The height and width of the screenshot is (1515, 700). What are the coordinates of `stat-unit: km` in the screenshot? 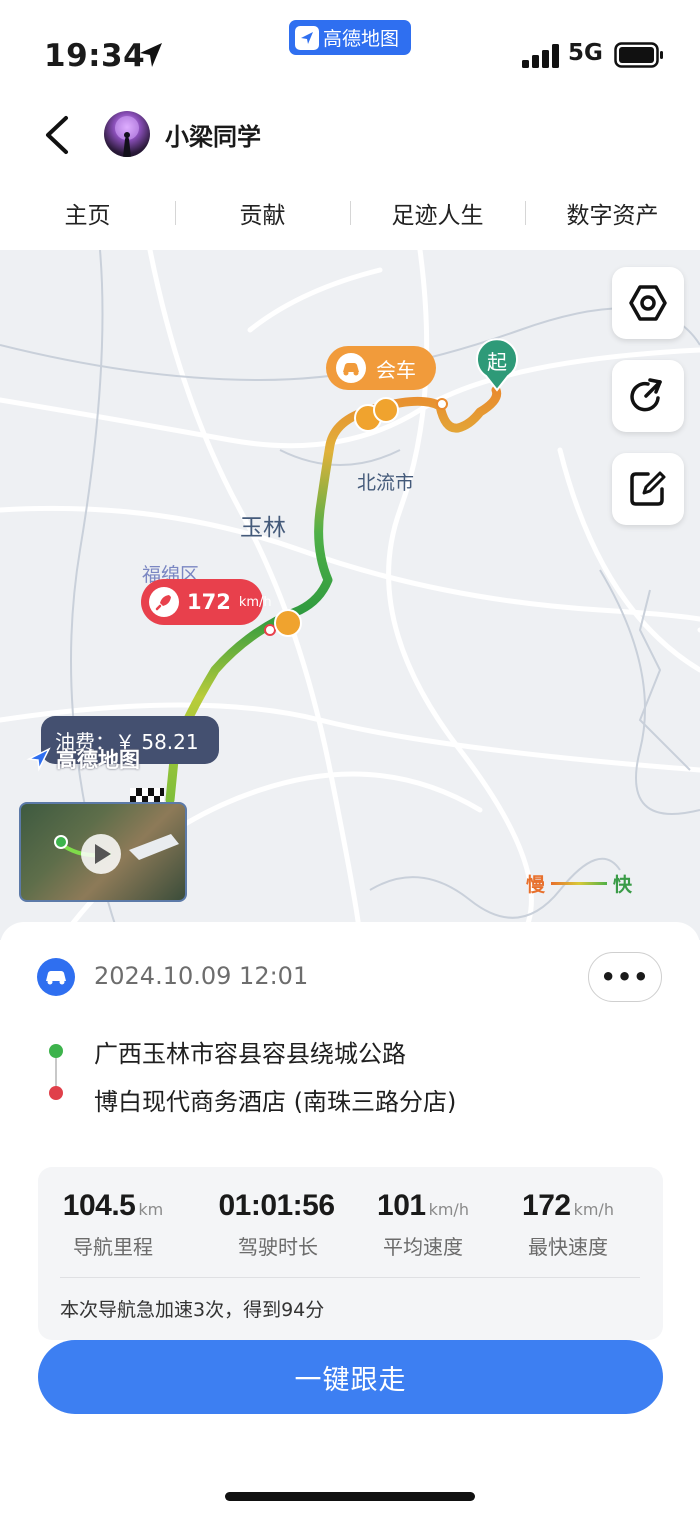 It's located at (151, 1209).